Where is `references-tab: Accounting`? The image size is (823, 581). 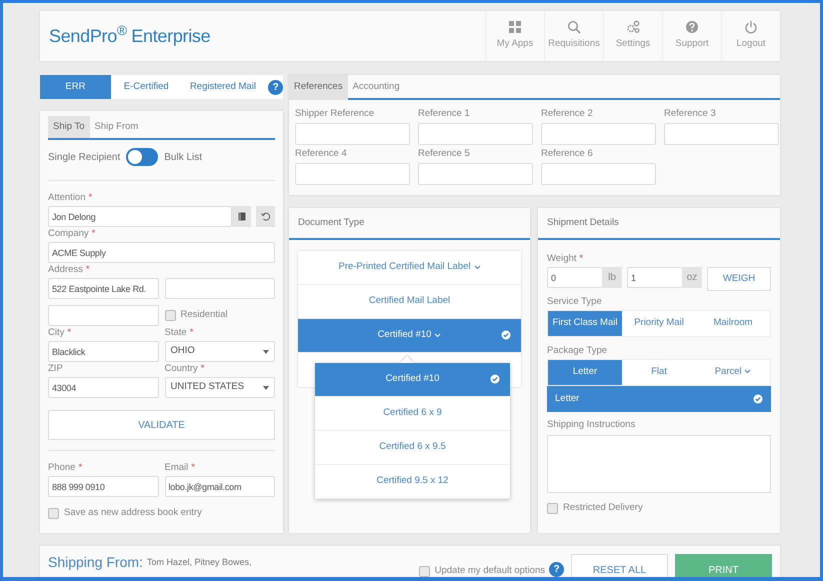
references-tab: Accounting is located at coordinates (376, 87).